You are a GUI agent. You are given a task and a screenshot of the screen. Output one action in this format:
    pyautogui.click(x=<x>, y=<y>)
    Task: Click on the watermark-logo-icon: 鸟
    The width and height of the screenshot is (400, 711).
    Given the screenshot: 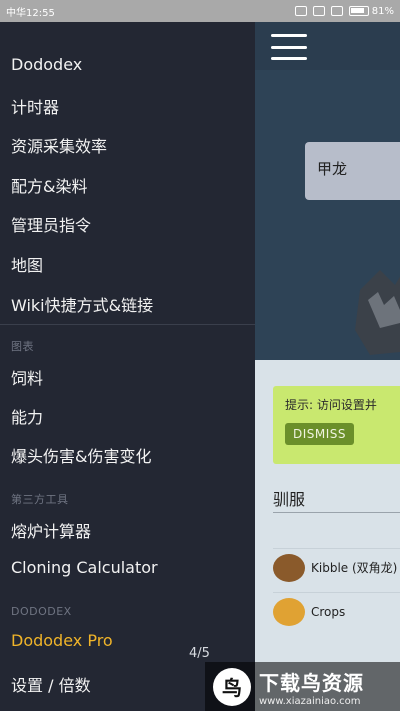 What is the action you would take?
    pyautogui.click(x=232, y=686)
    